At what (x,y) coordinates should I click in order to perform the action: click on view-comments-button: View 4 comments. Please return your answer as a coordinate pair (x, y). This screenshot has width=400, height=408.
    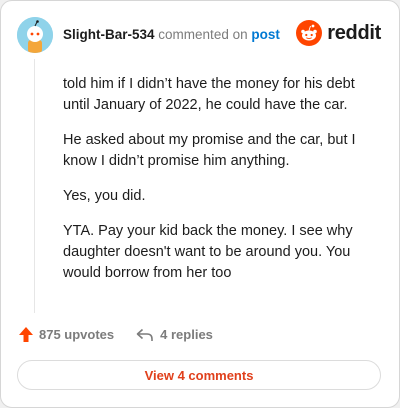
    Looking at the image, I should click on (199, 375).